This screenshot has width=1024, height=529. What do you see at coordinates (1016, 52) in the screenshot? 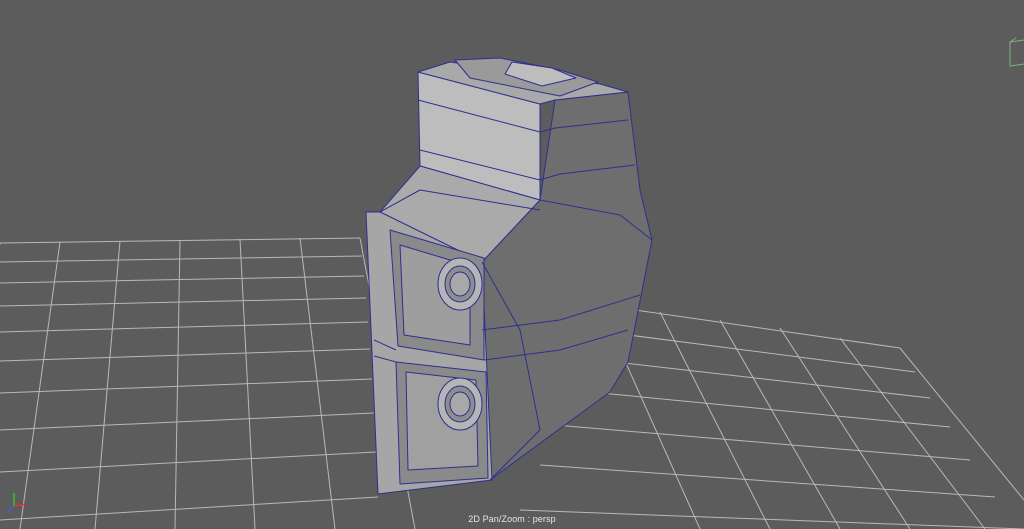
I see `view-cube-icon` at bounding box center [1016, 52].